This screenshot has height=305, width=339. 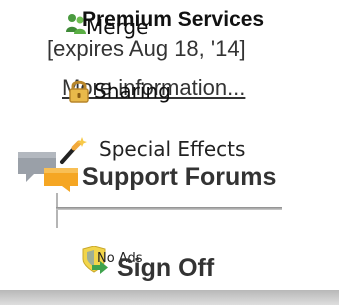 I want to click on support-forums-link: Support Forums, so click(x=179, y=177).